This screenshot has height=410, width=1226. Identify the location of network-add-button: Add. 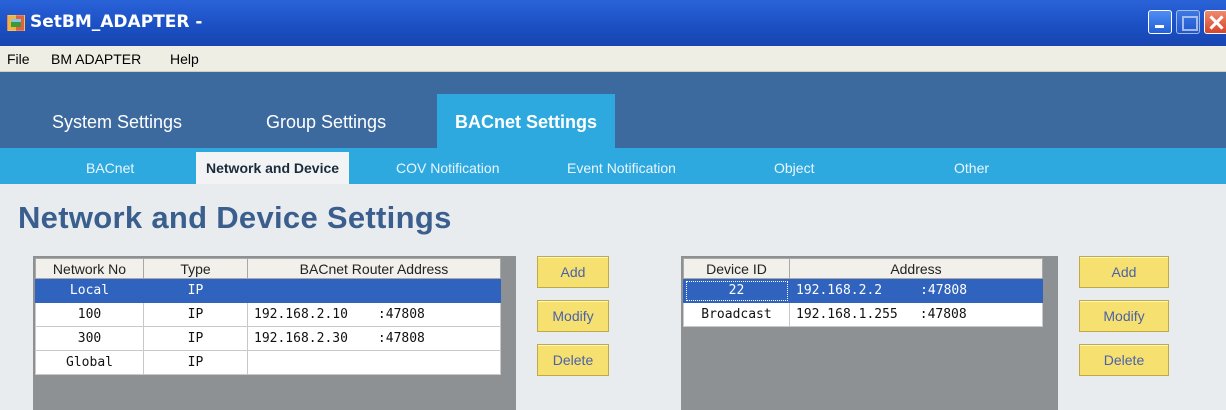
(573, 272).